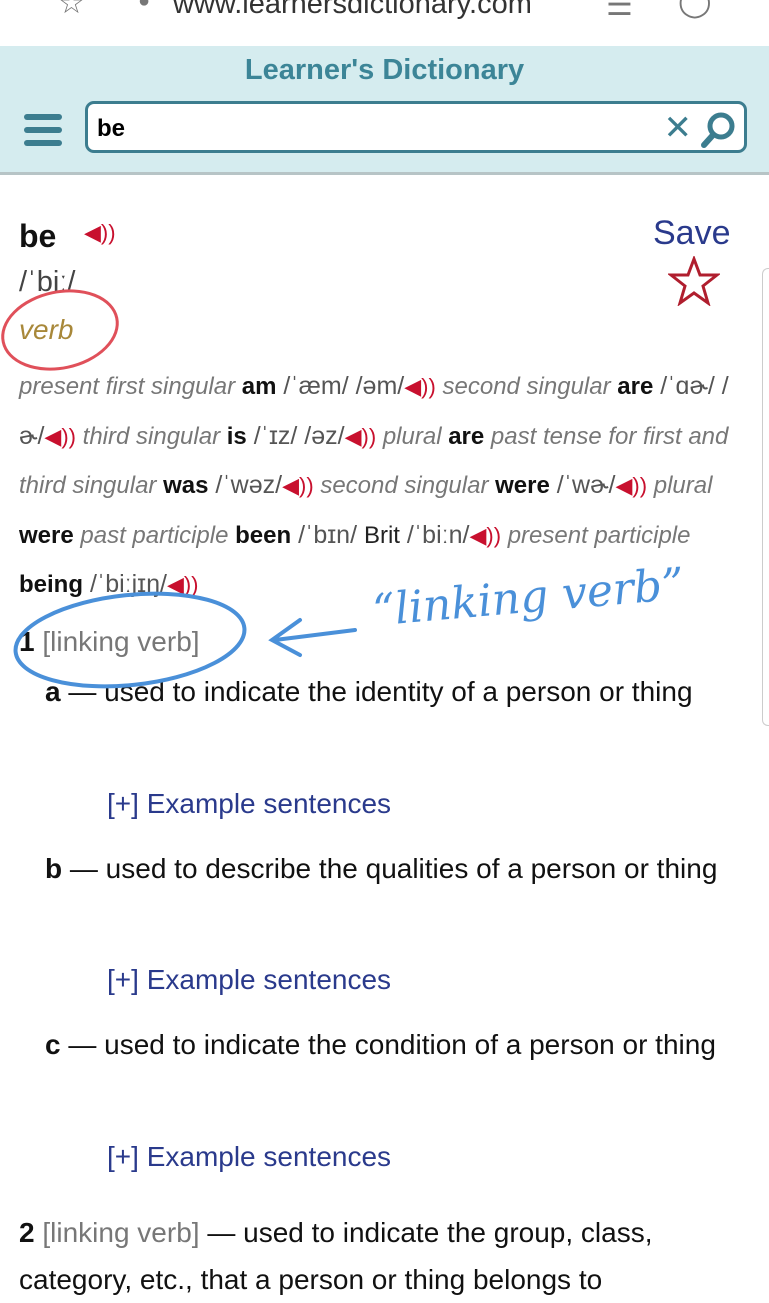 The image size is (769, 1303). What do you see at coordinates (245, 485) in the screenshot?
I see `inflection-pr: /ˈwəz/` at bounding box center [245, 485].